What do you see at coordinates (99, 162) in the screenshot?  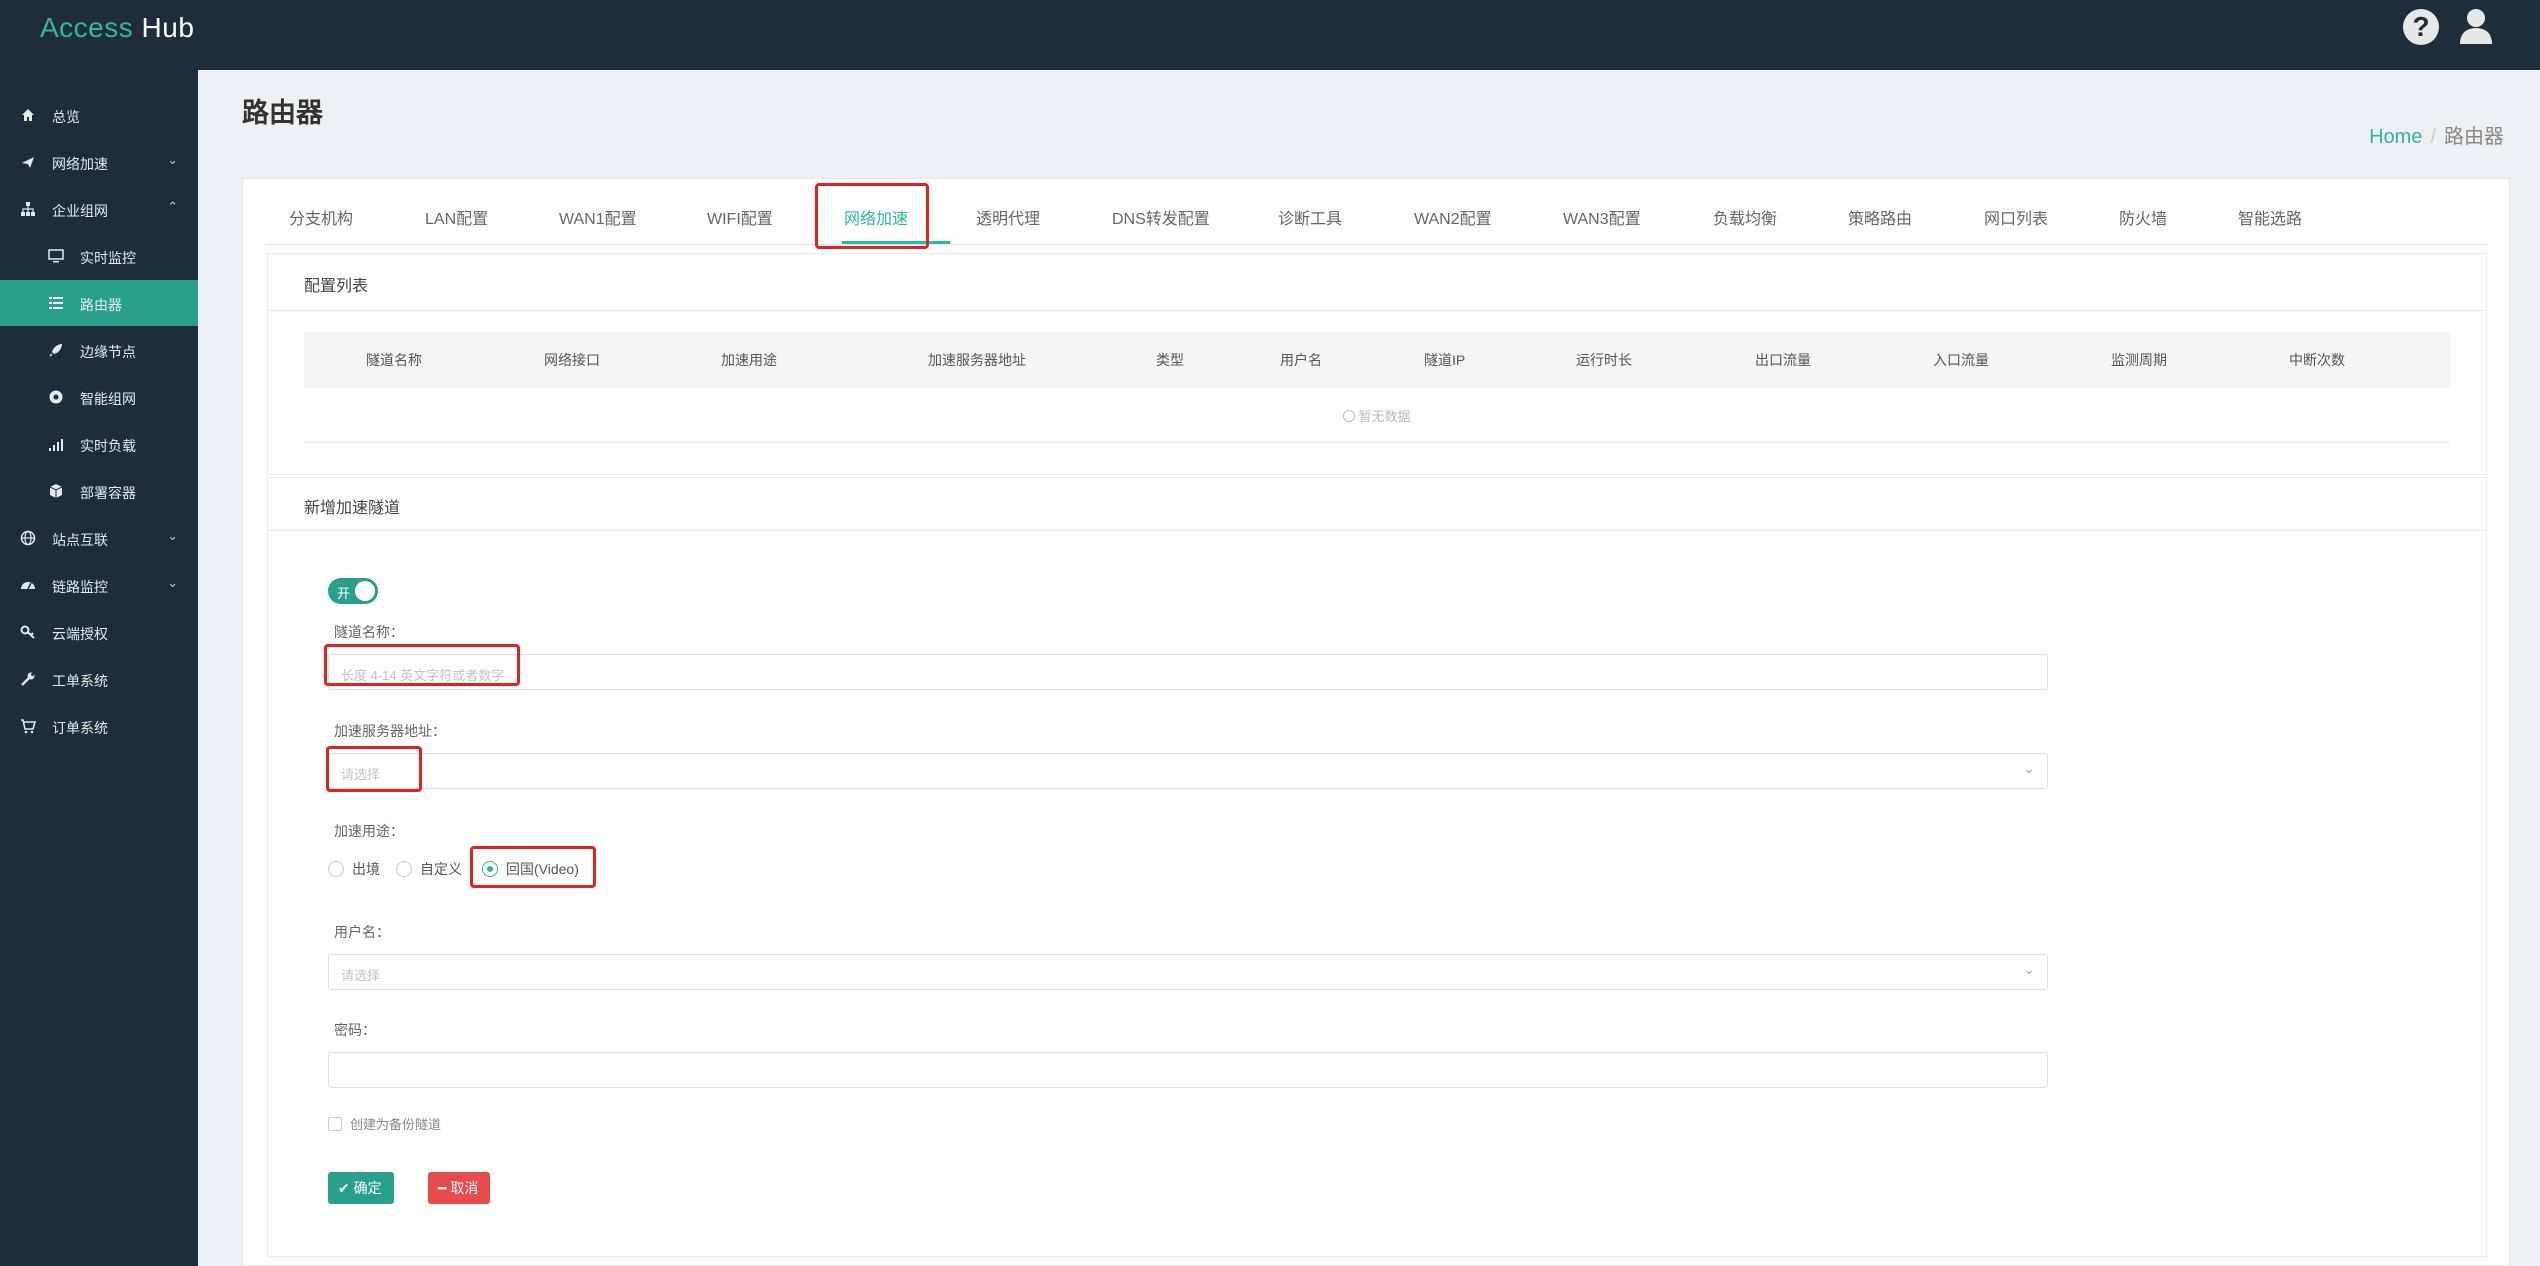 I see `sidebar-item-network-acceleration: 网络加速 ⌄` at bounding box center [99, 162].